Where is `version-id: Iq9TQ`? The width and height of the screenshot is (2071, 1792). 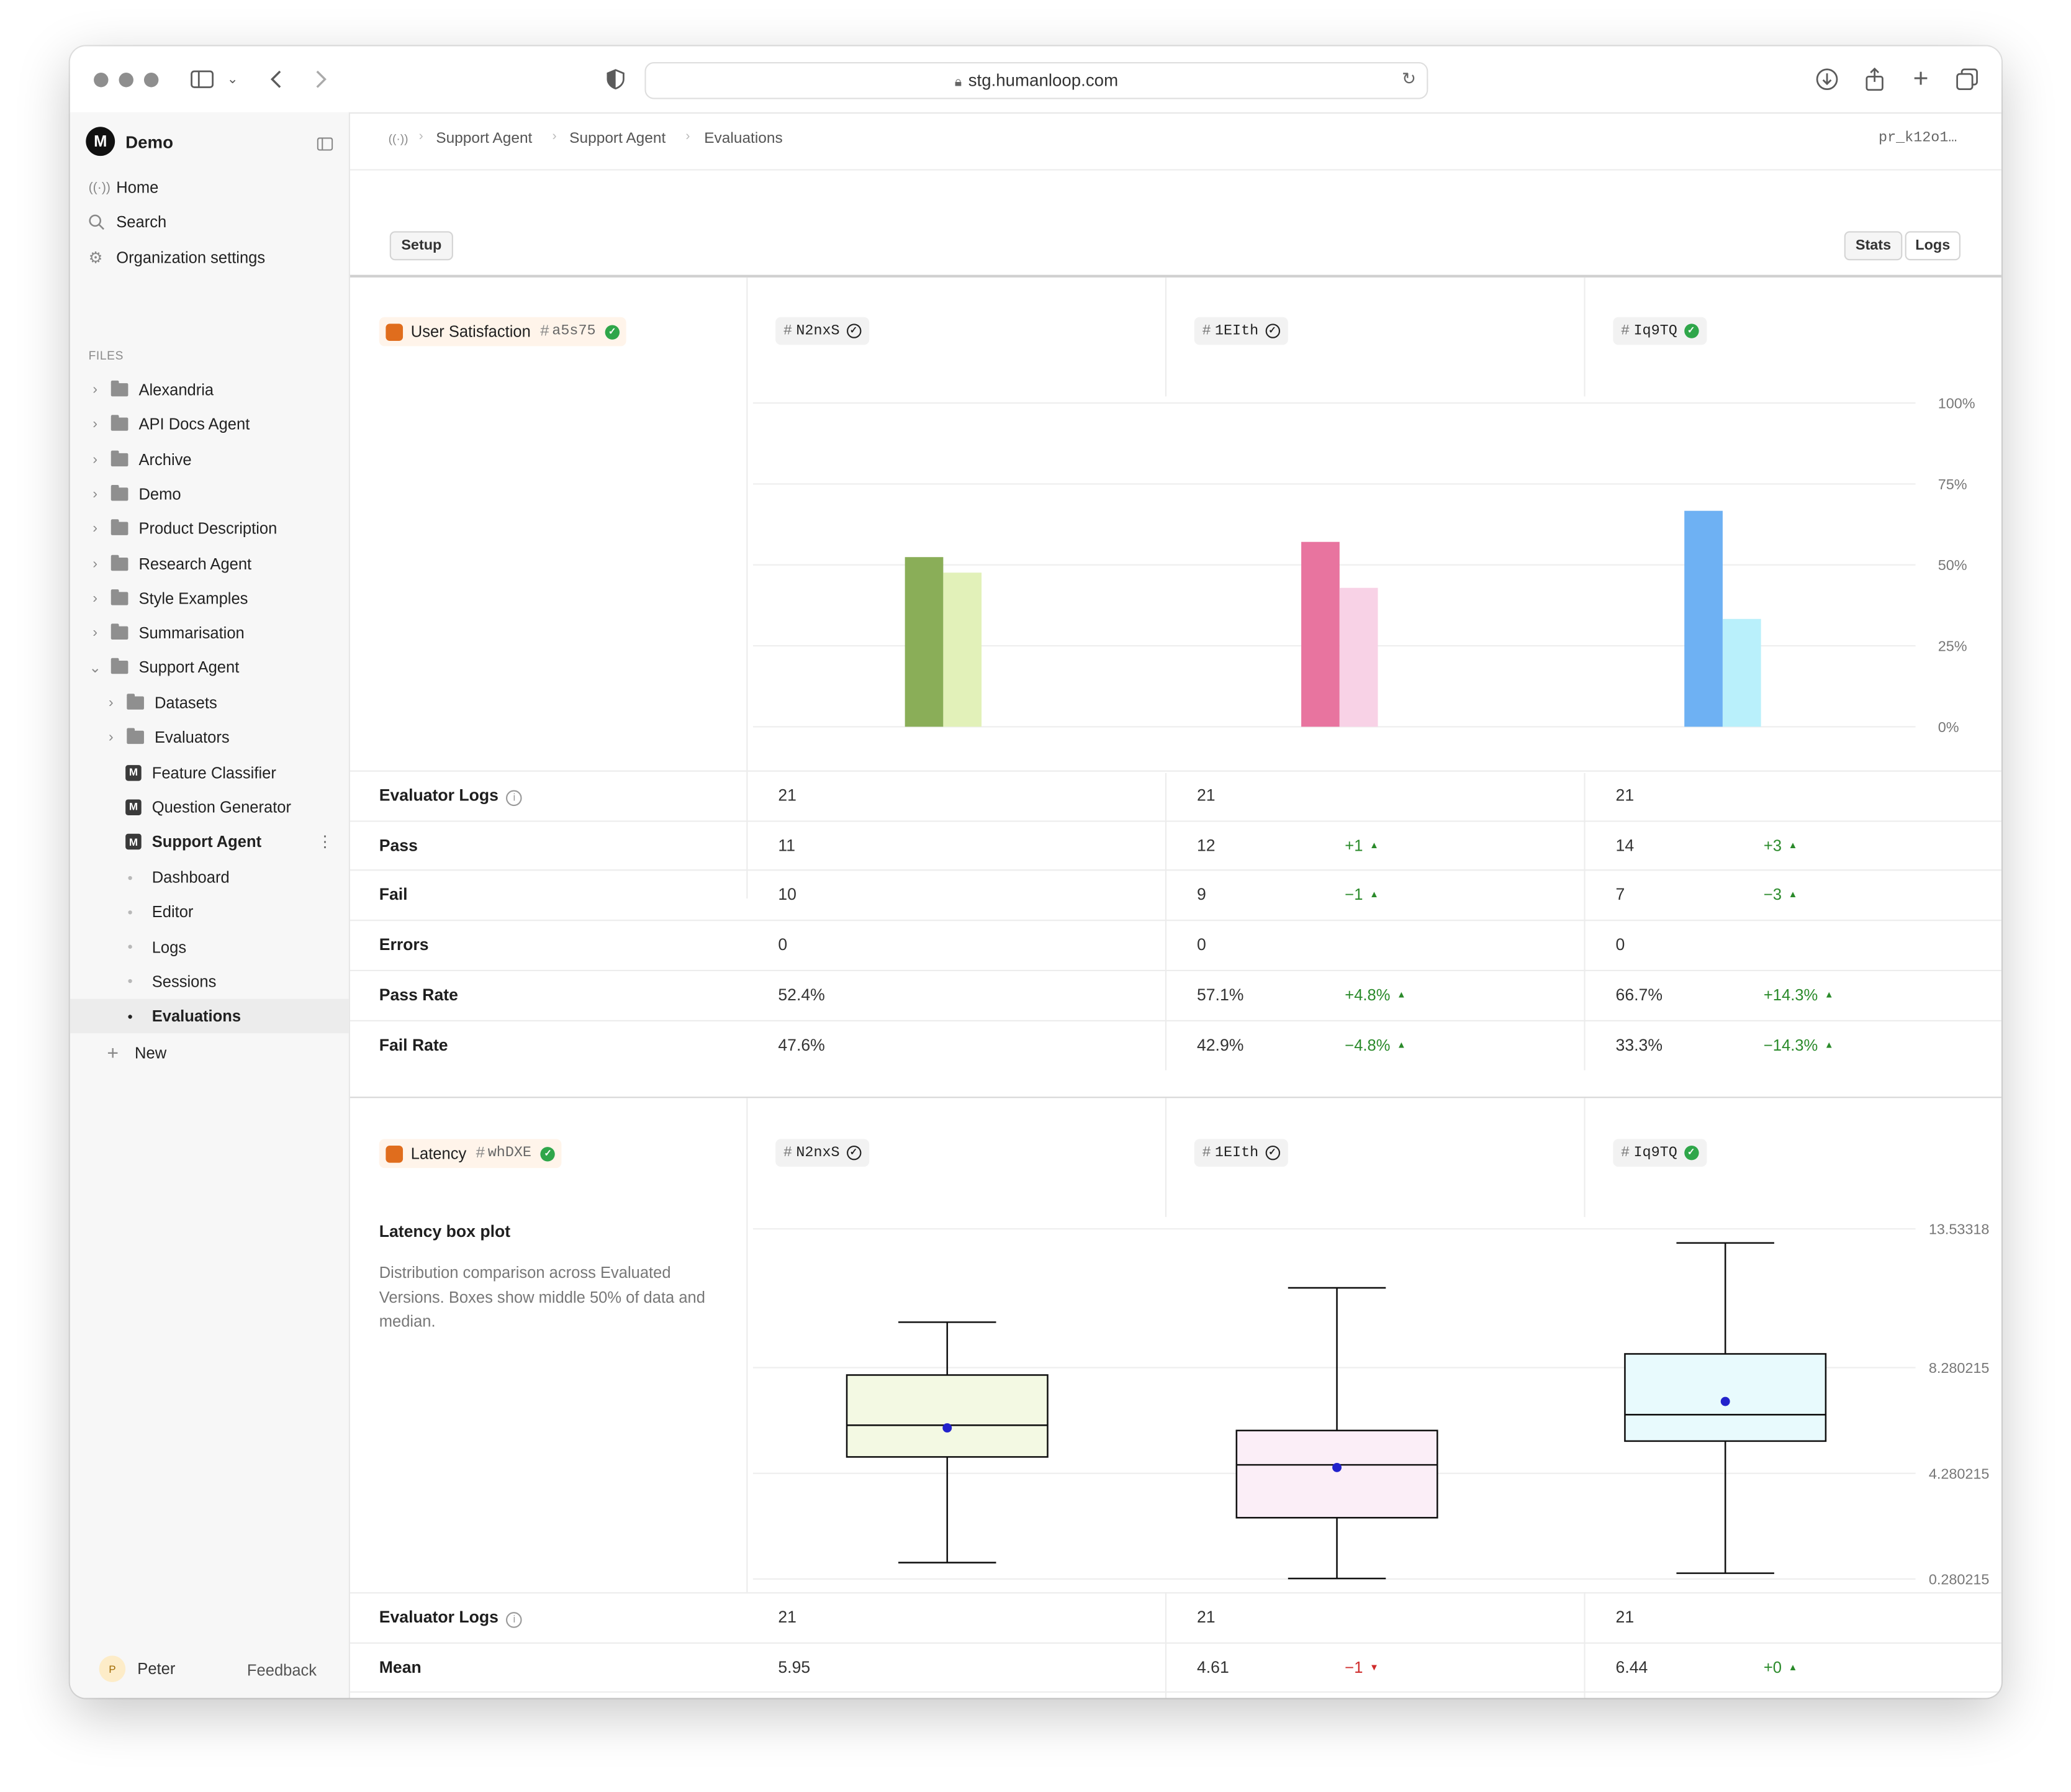
version-id: Iq9TQ is located at coordinates (1655, 331).